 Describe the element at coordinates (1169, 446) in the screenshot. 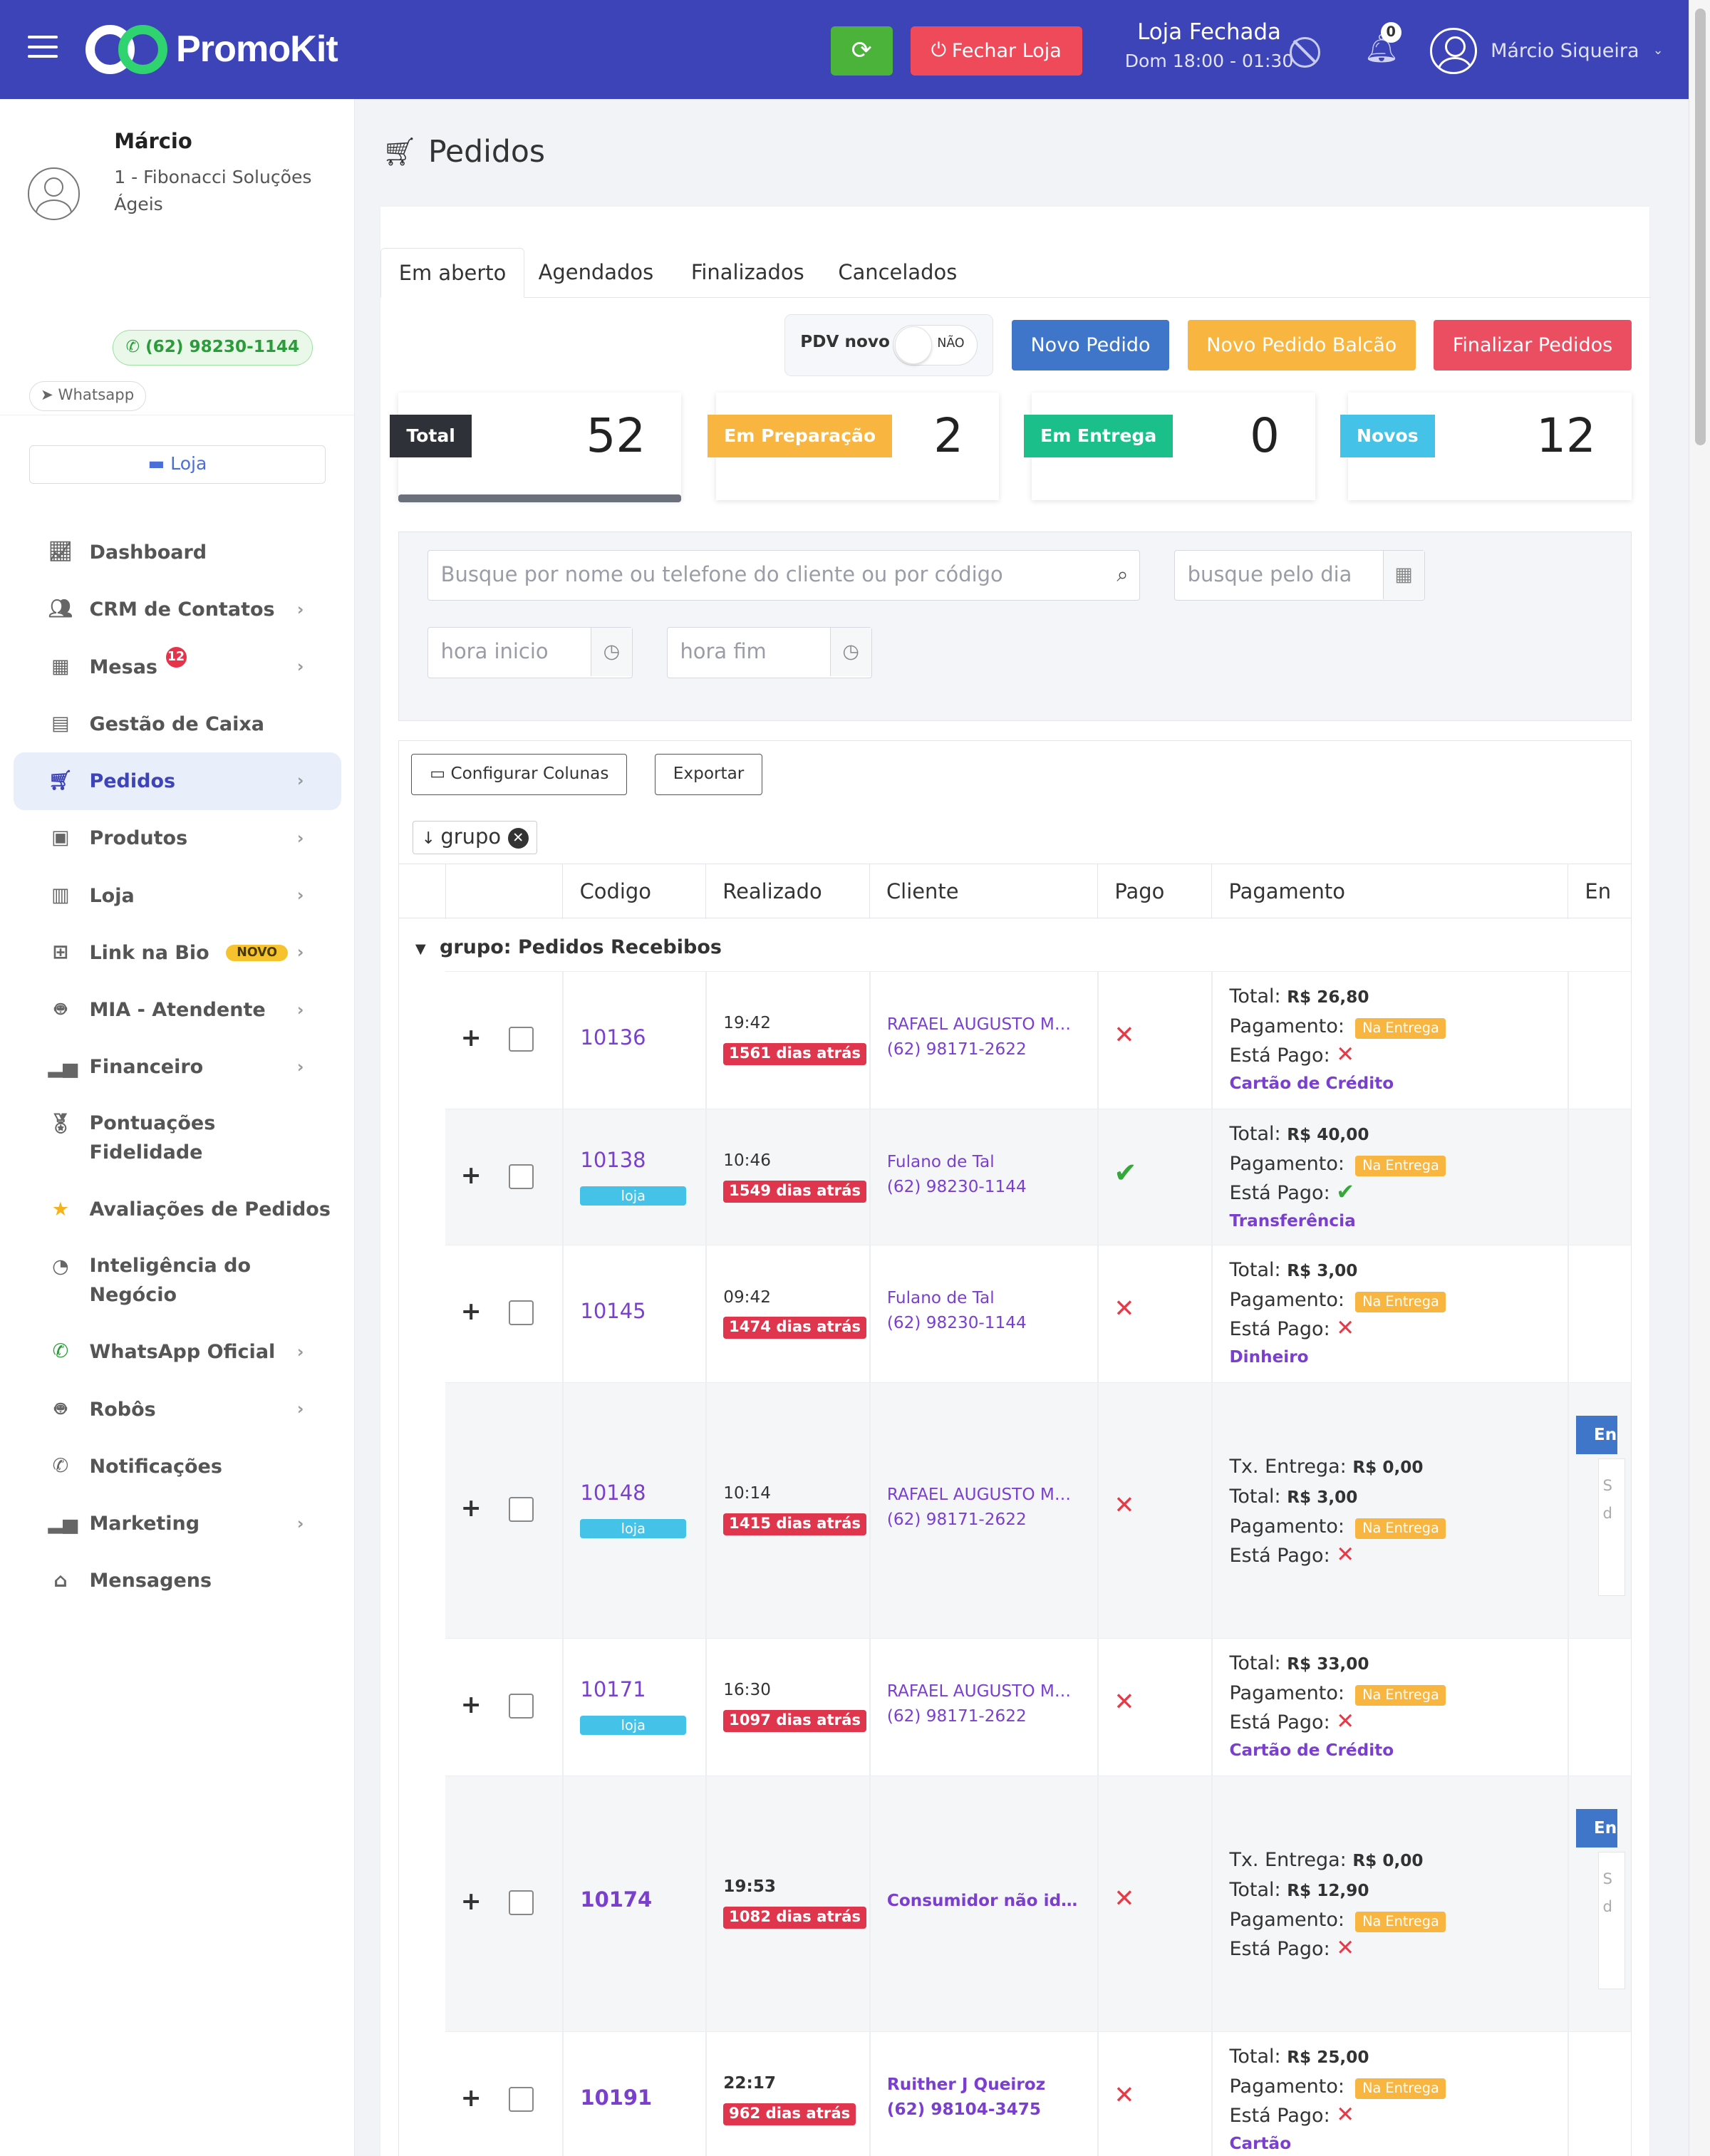

I see `stat-em-entrega: Em Entrega 0` at that location.